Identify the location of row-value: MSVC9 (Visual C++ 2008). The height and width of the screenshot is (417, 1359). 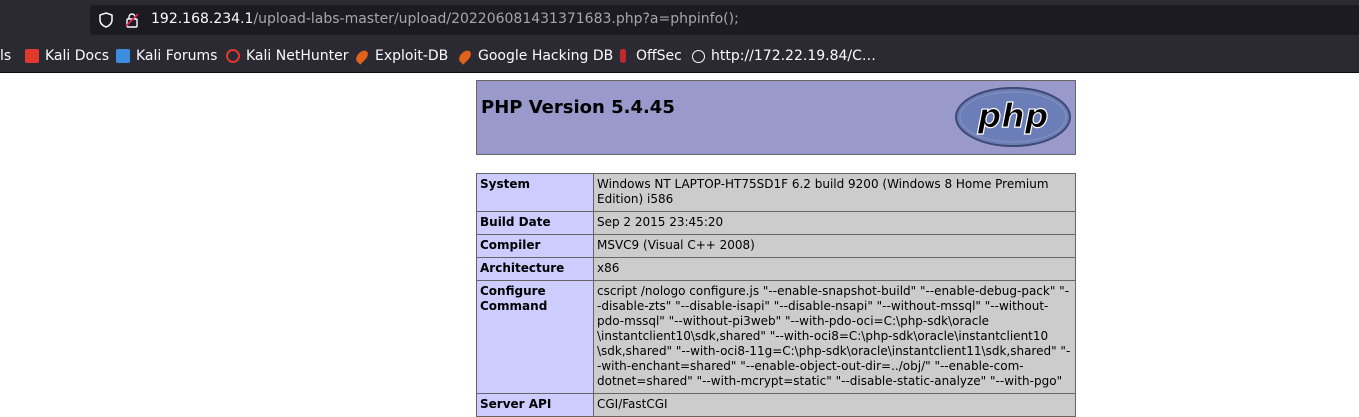
(834, 246).